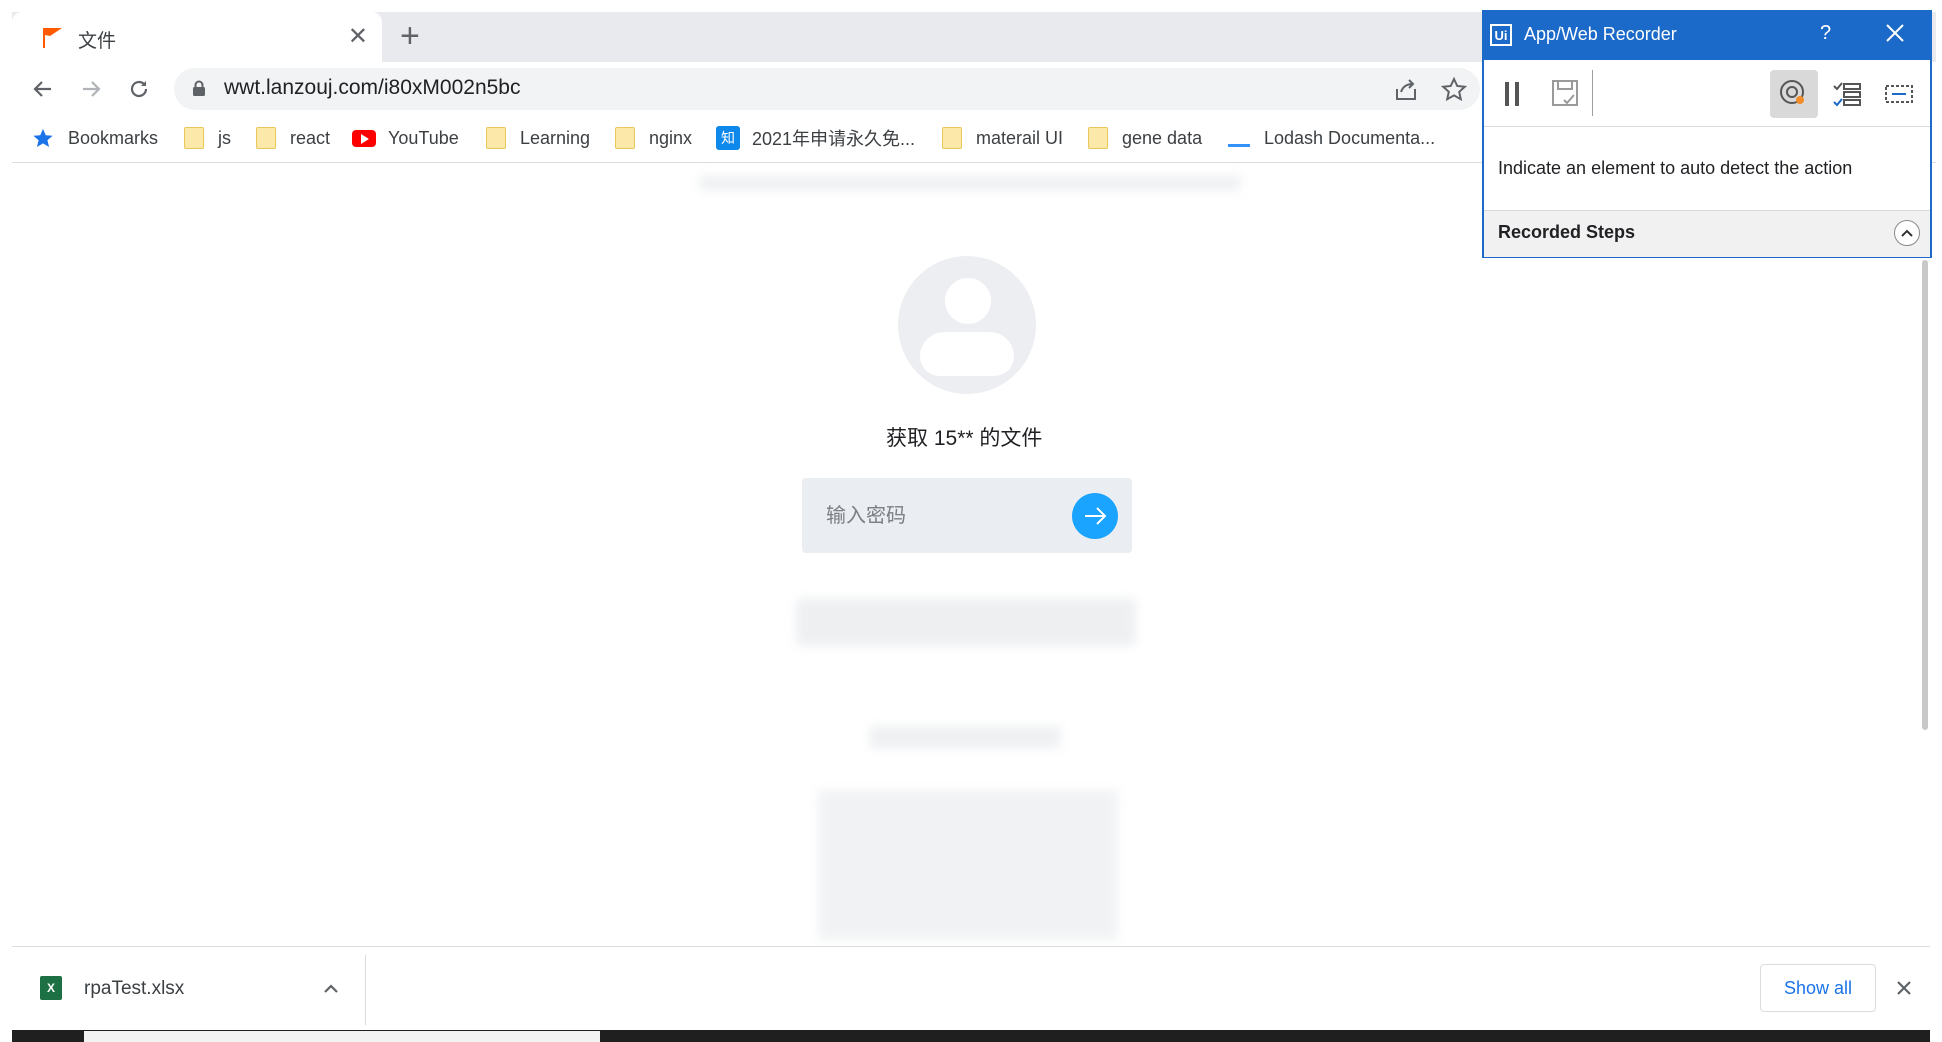  Describe the element at coordinates (968, 301) in the screenshot. I see `avatar-head` at that location.